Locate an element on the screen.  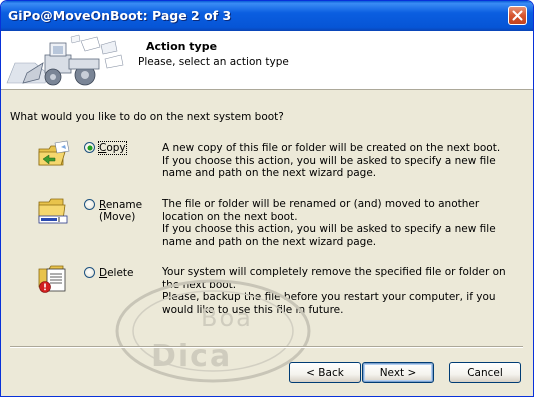
close-icon is located at coordinates (517, 15).